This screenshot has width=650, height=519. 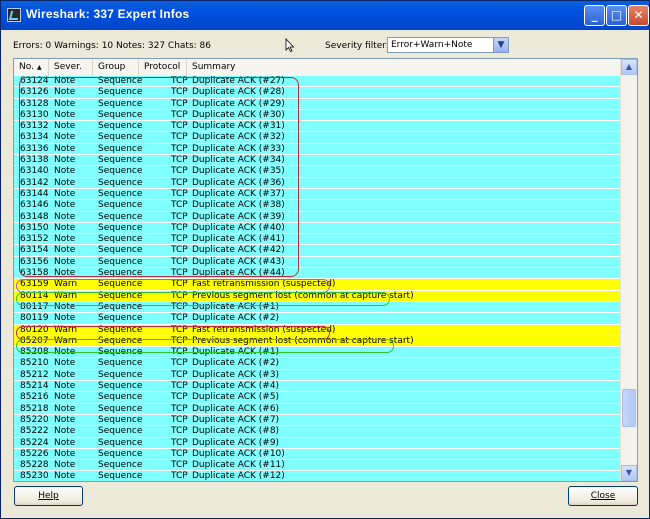 What do you see at coordinates (238, 465) in the screenshot?
I see `cell-summary: Duplicate ACK (#11)` at bounding box center [238, 465].